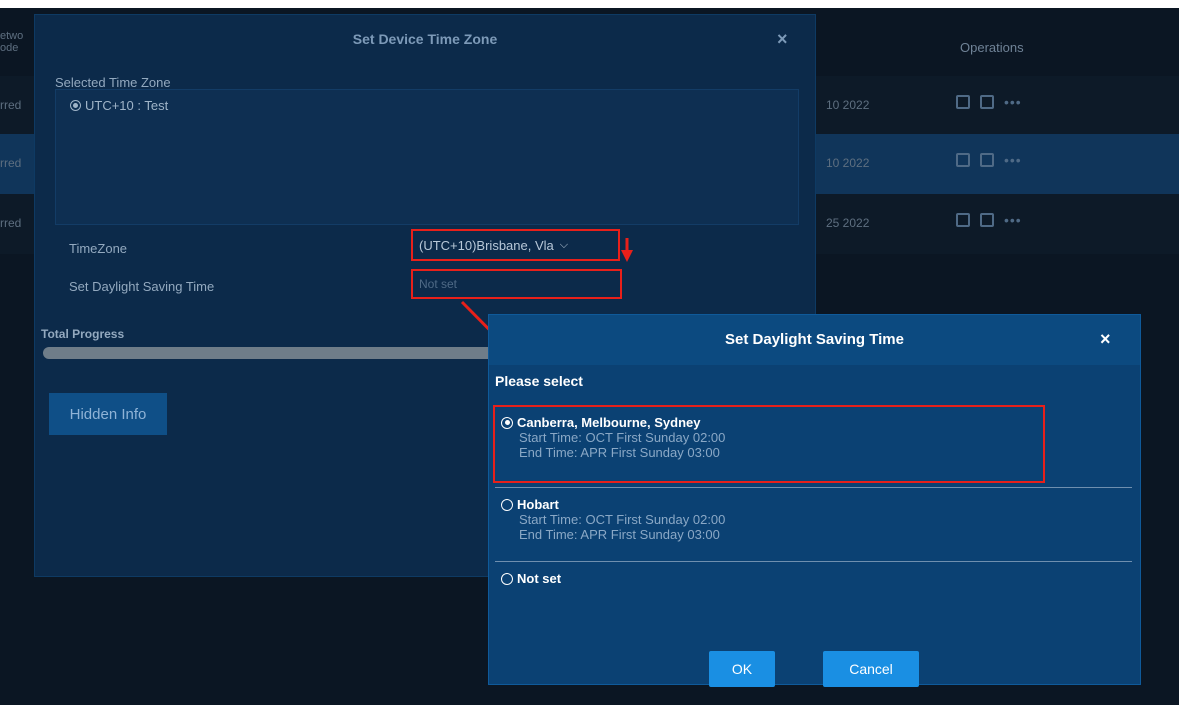 This screenshot has height=711, width=1179. What do you see at coordinates (539, 578) in the screenshot?
I see `option-name: Not set` at bounding box center [539, 578].